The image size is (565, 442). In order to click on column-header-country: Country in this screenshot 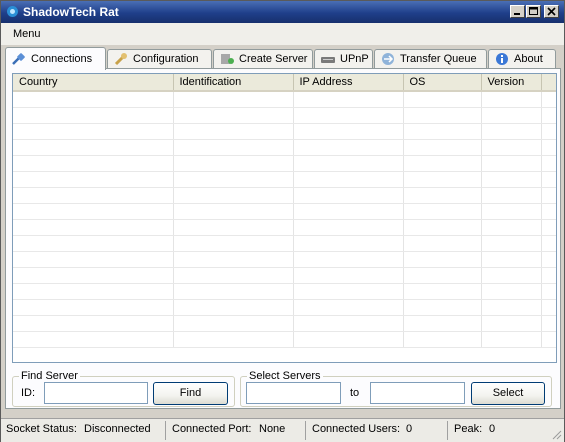, I will do `click(93, 83)`.